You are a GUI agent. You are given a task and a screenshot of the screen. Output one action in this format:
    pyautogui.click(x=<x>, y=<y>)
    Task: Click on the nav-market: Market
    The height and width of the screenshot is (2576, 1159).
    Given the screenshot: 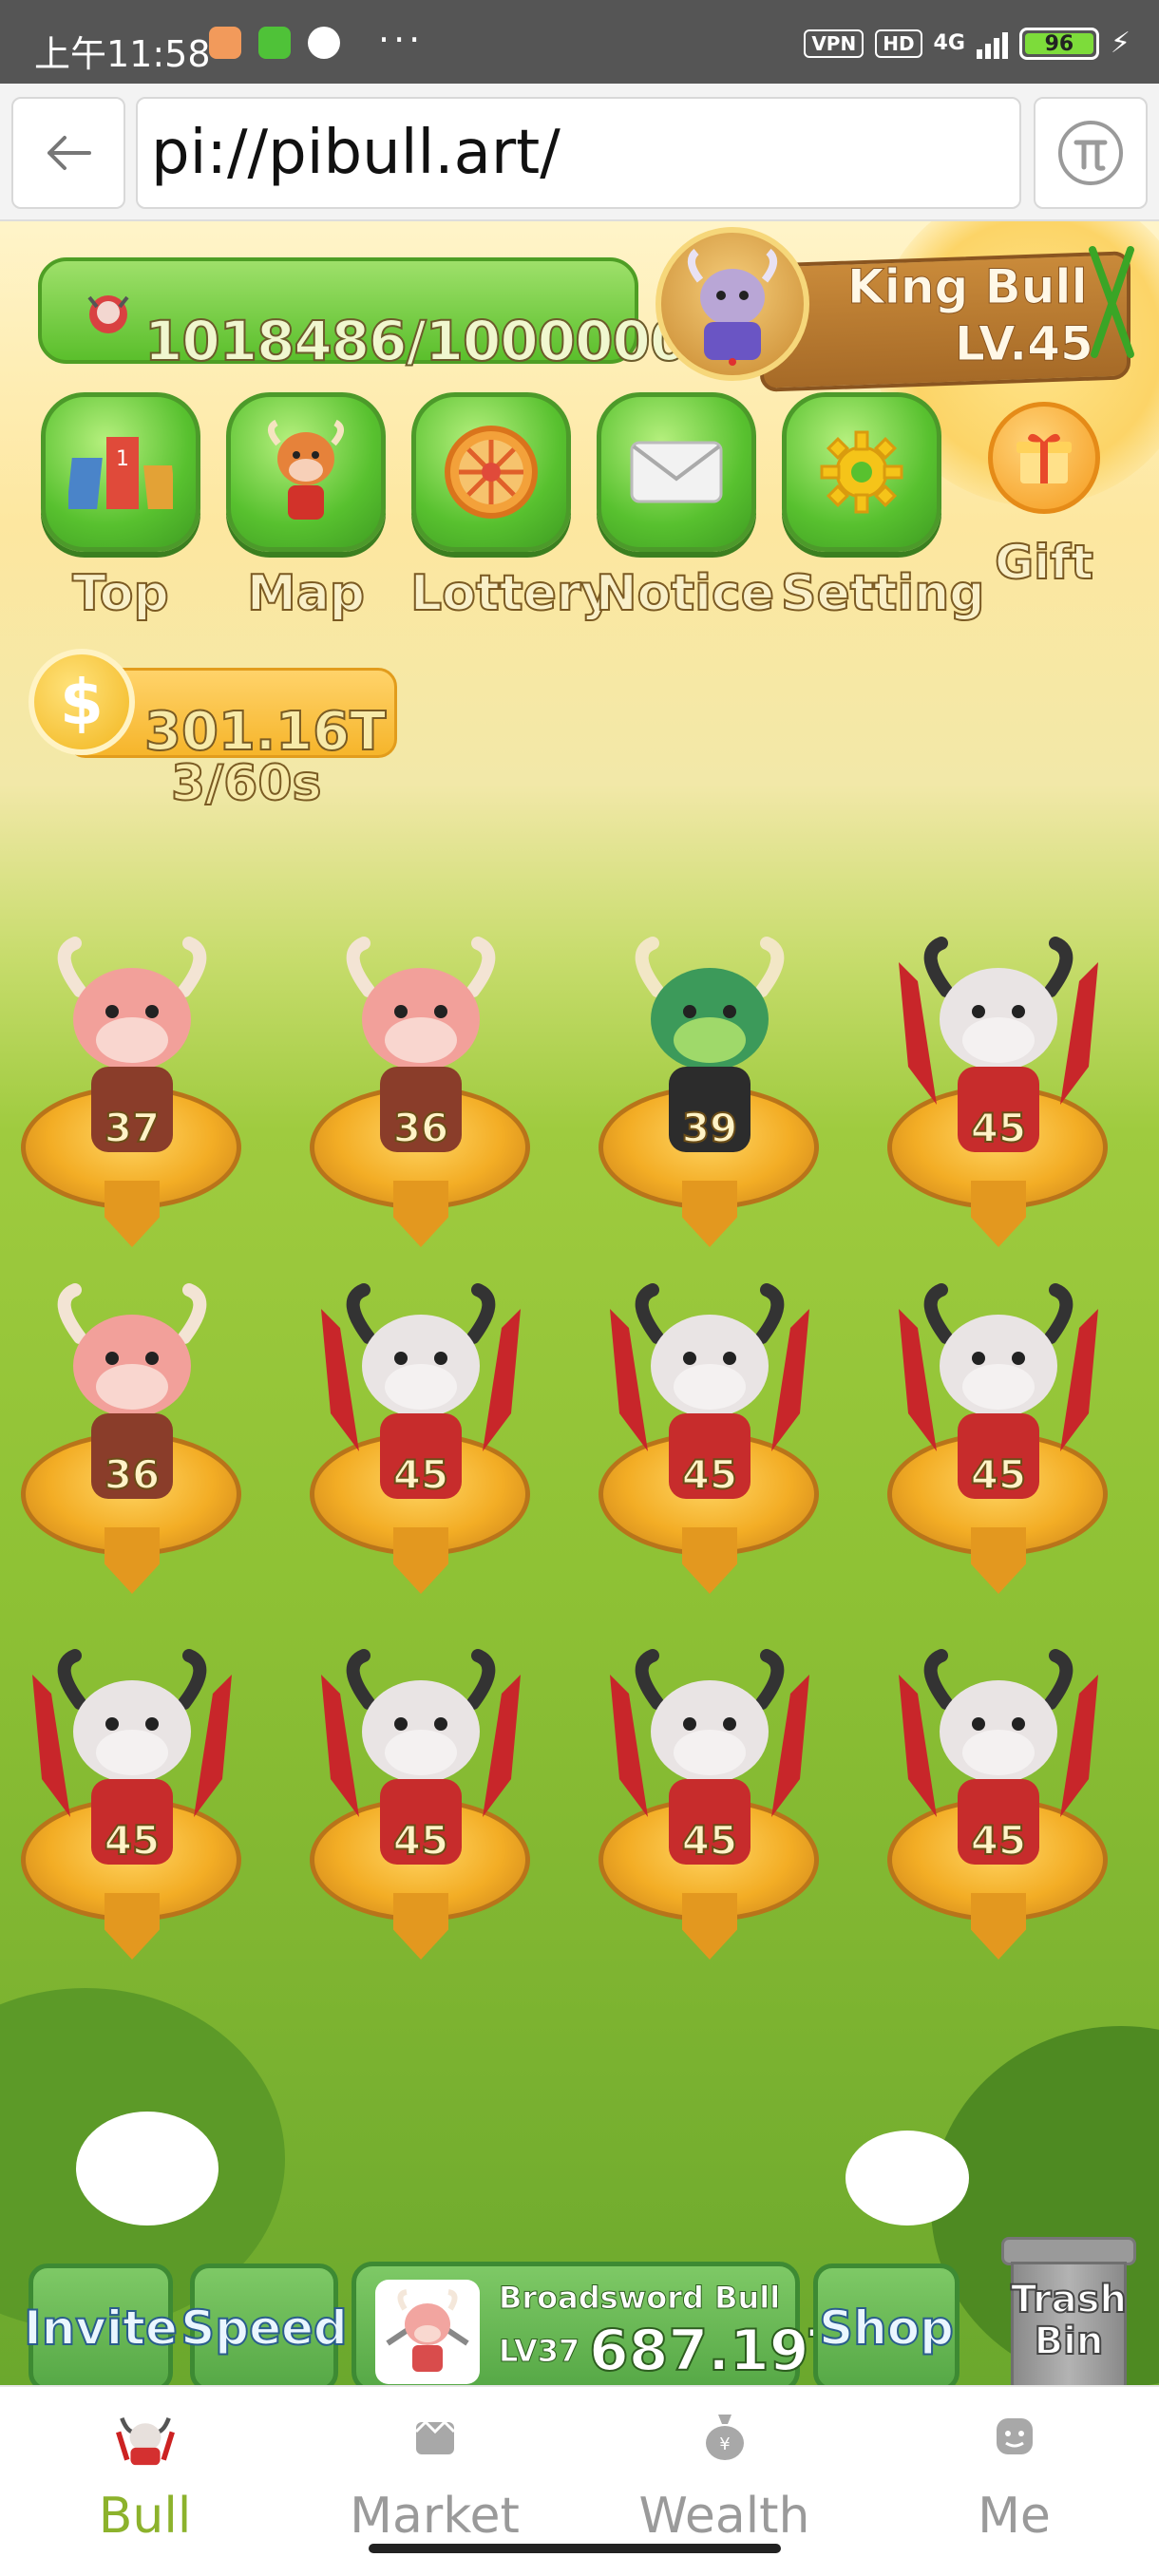 What is the action you would take?
    pyautogui.click(x=435, y=2467)
    